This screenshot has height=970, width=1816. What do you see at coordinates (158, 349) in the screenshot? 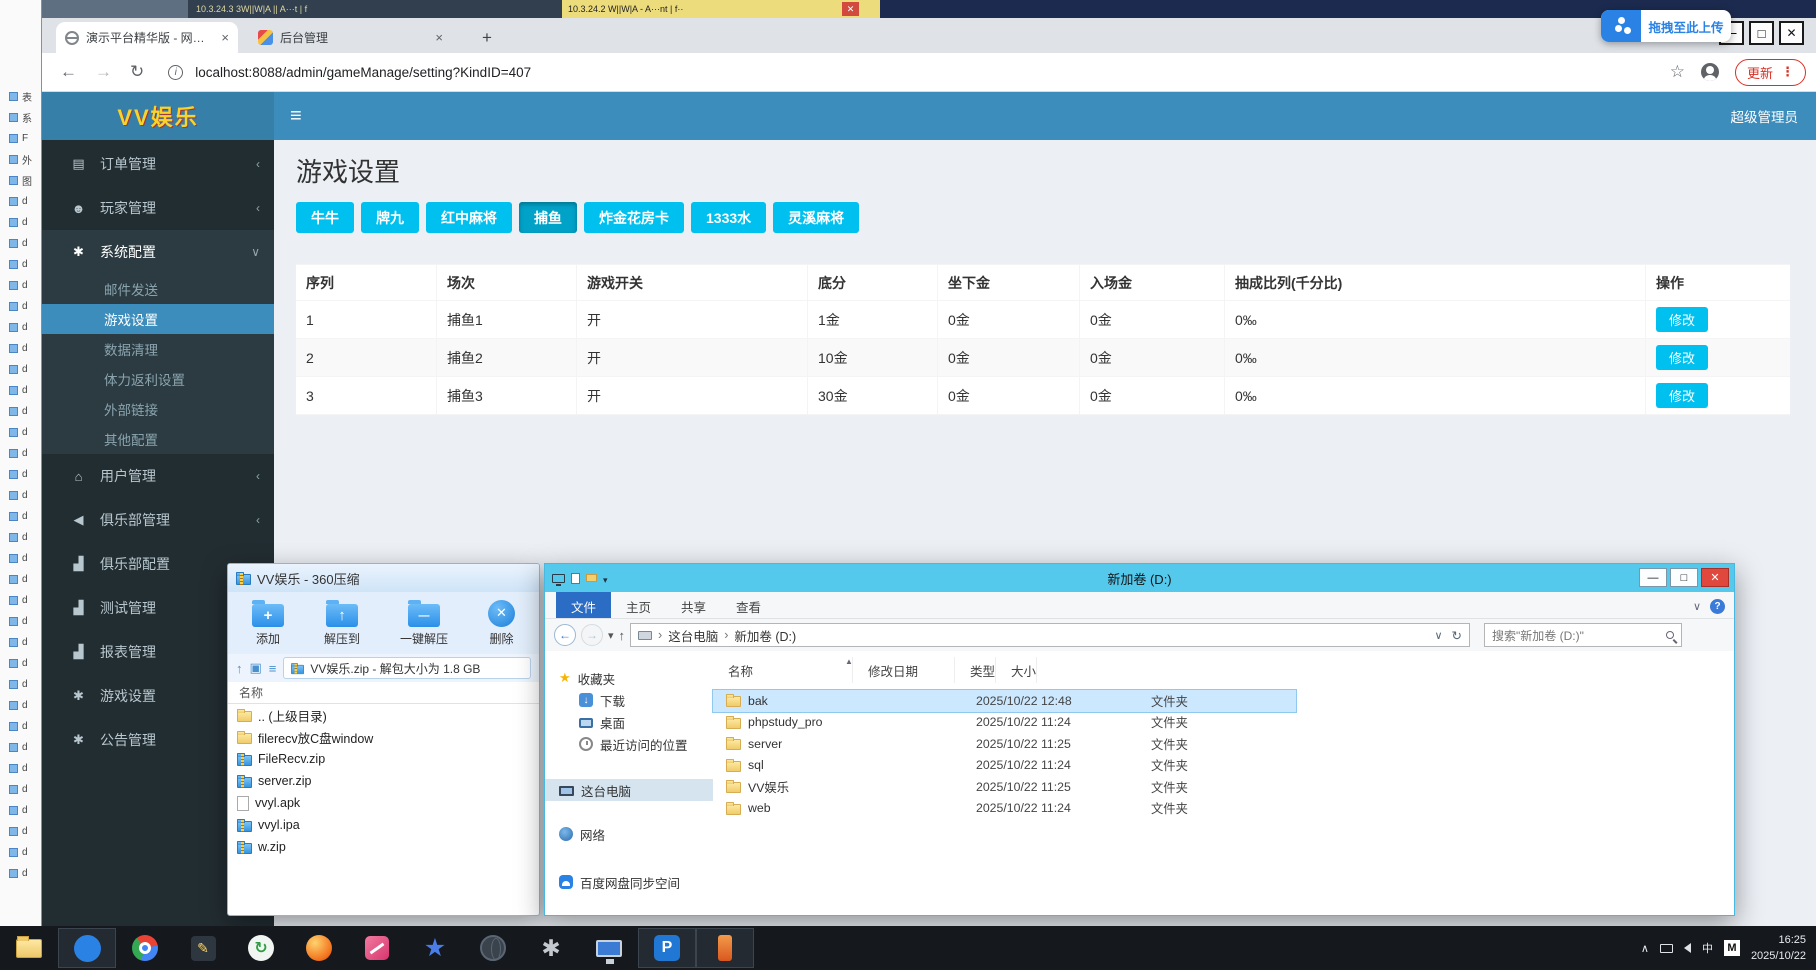
I see `sidebar-item: 数据清理` at bounding box center [158, 349].